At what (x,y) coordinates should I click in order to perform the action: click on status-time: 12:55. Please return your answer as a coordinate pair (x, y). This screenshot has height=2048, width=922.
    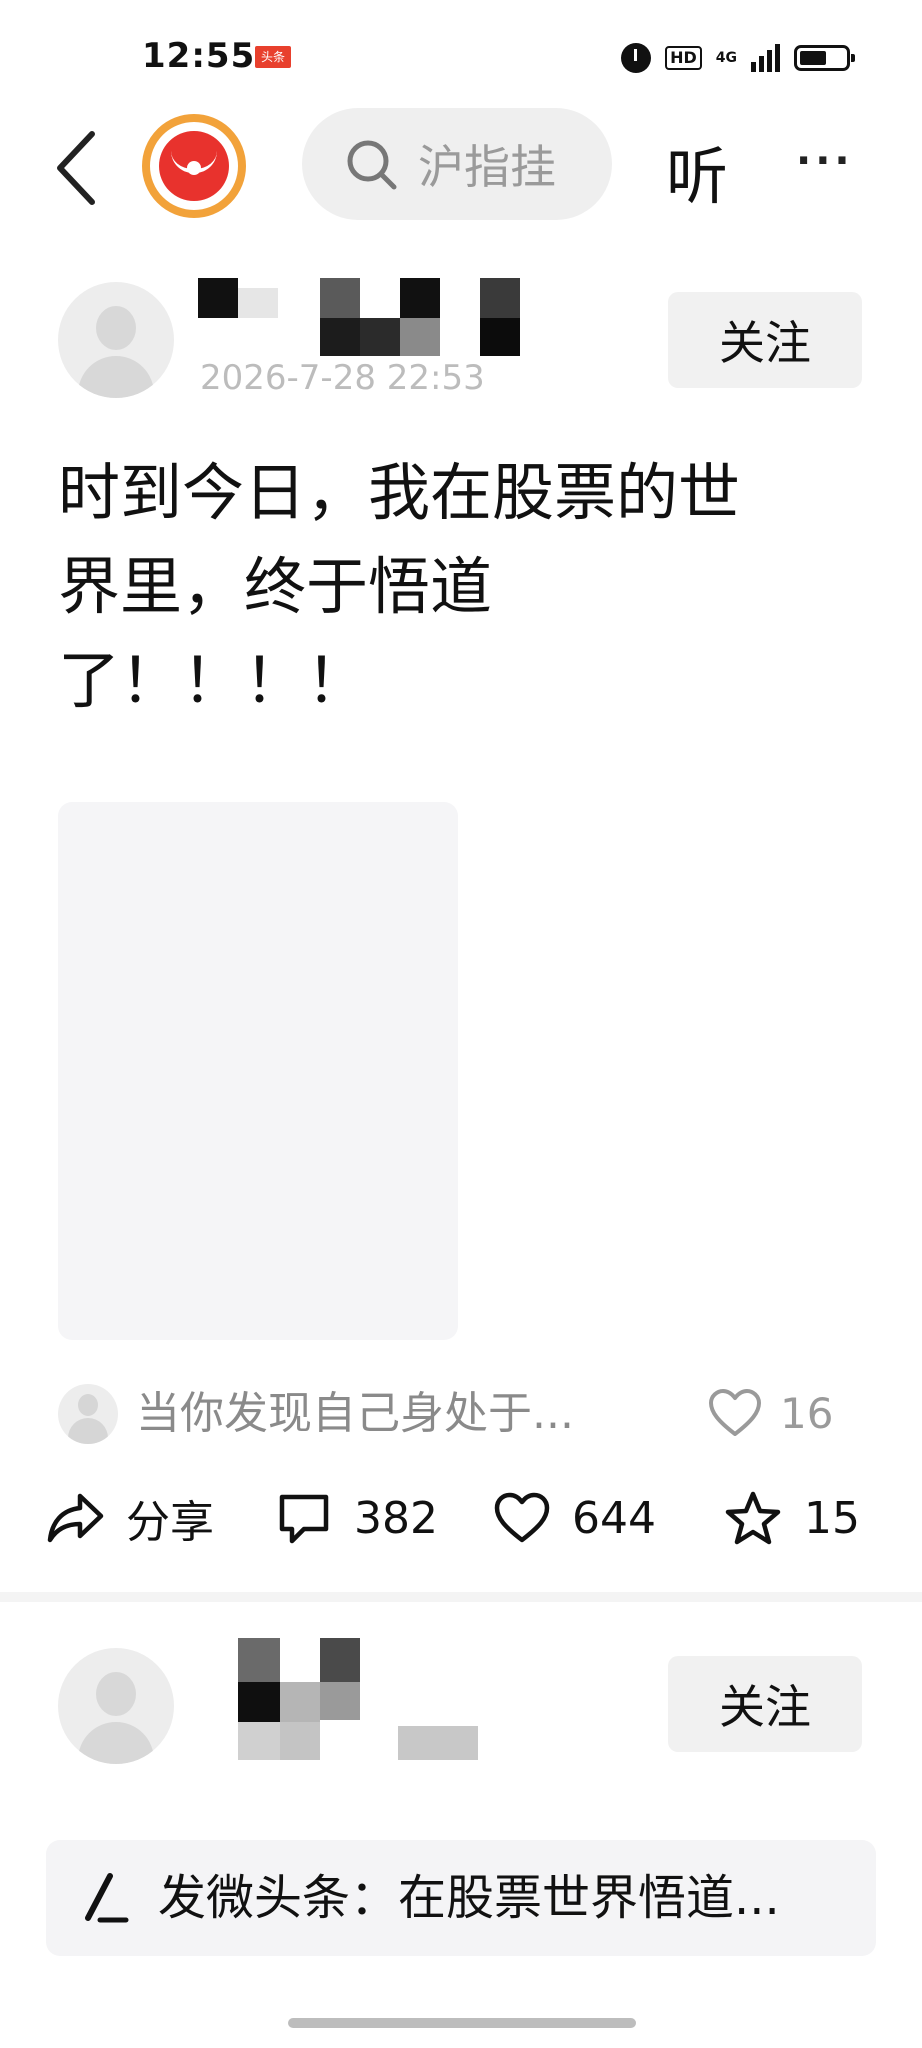
    Looking at the image, I should click on (199, 56).